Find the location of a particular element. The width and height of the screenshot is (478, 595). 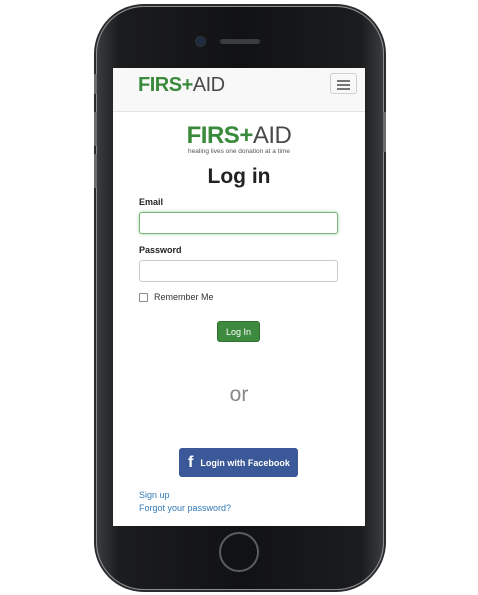

brand-plus-icon: + is located at coordinates (187, 85).